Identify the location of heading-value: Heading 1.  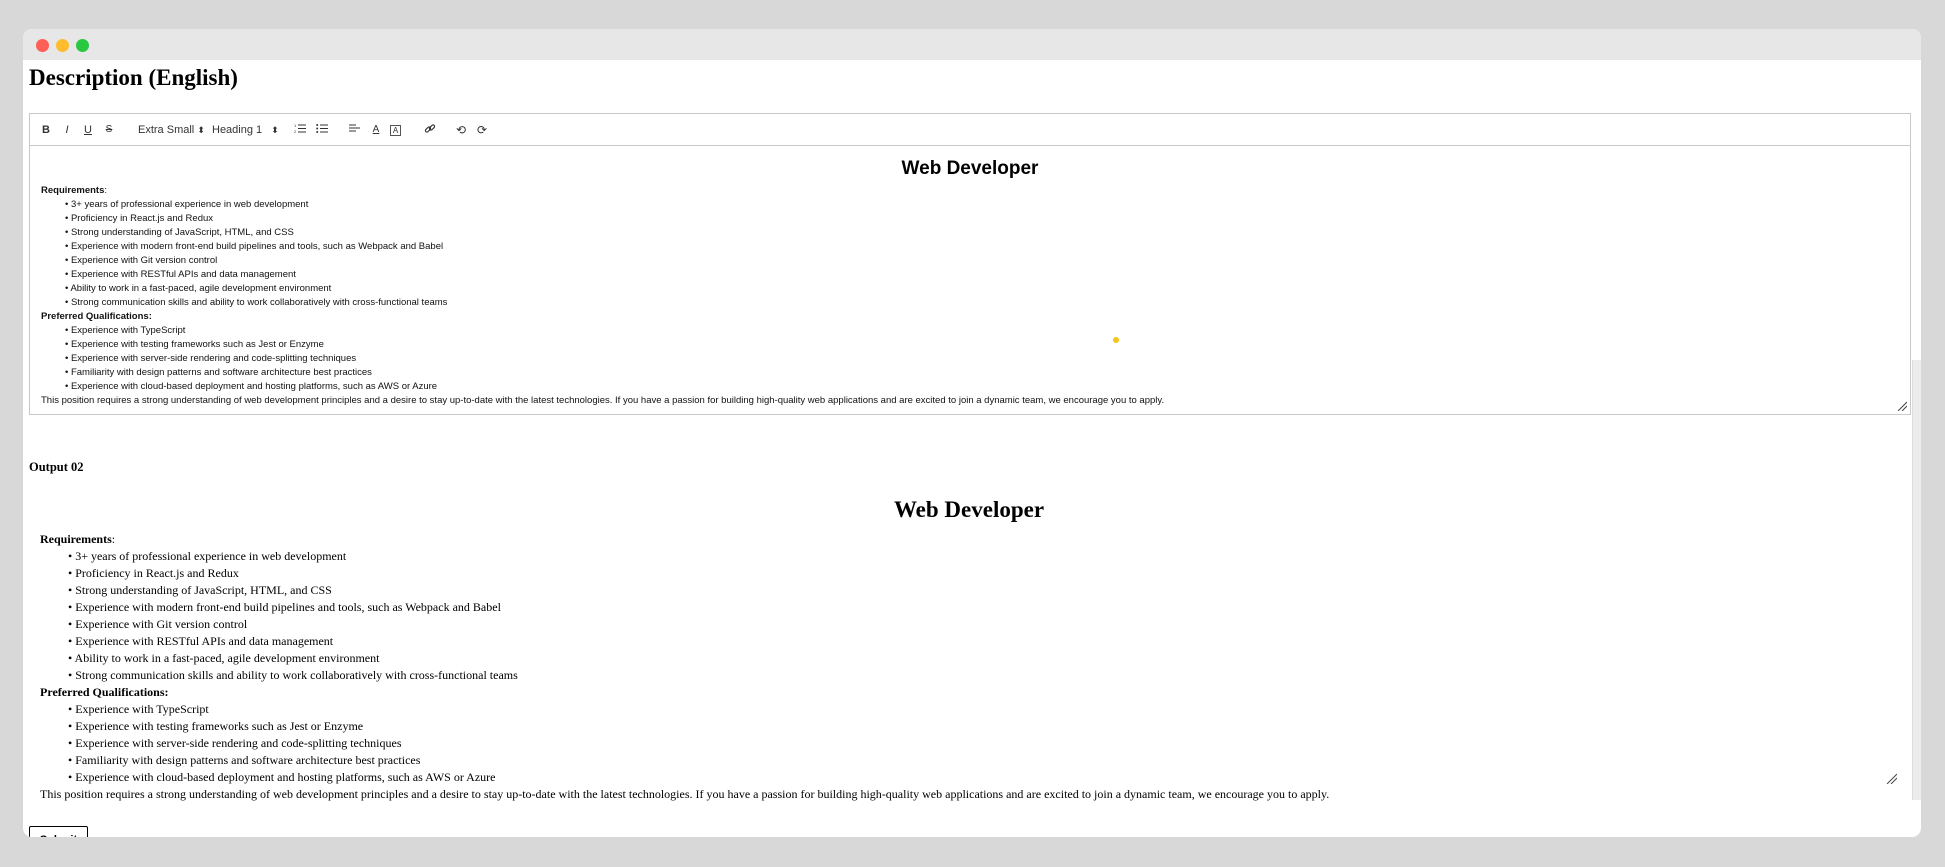
(237, 130).